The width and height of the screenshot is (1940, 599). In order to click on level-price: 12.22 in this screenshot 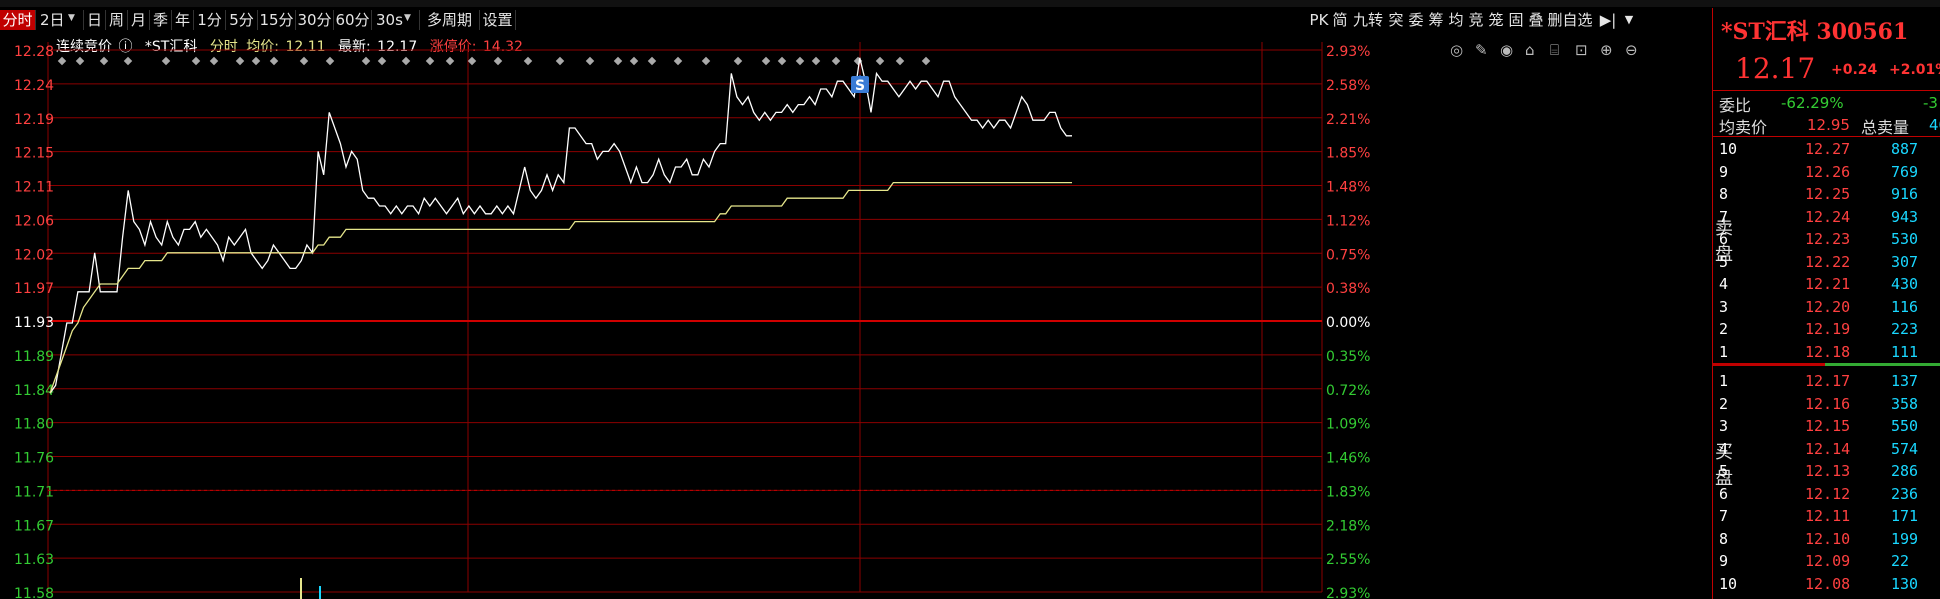, I will do `click(1828, 261)`.